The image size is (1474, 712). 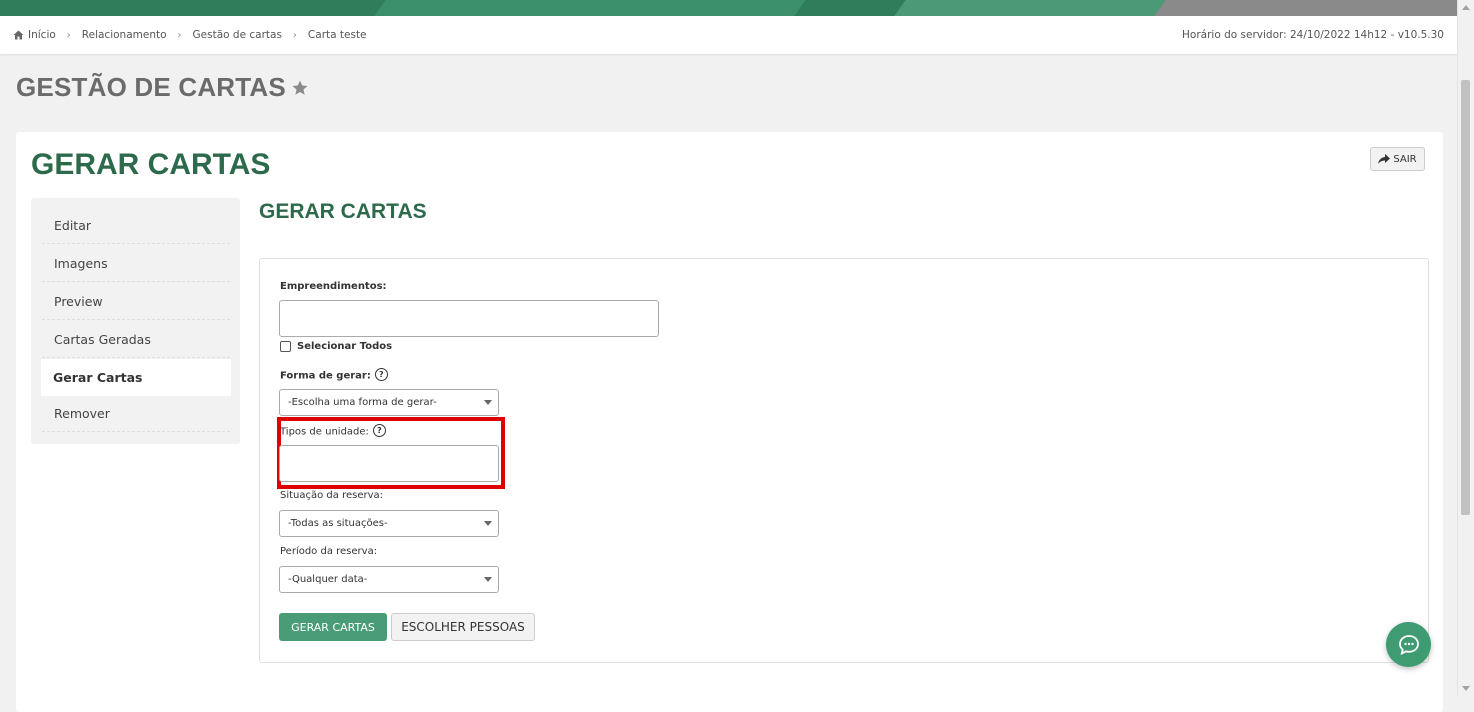 What do you see at coordinates (18, 35) in the screenshot?
I see `home-icon` at bounding box center [18, 35].